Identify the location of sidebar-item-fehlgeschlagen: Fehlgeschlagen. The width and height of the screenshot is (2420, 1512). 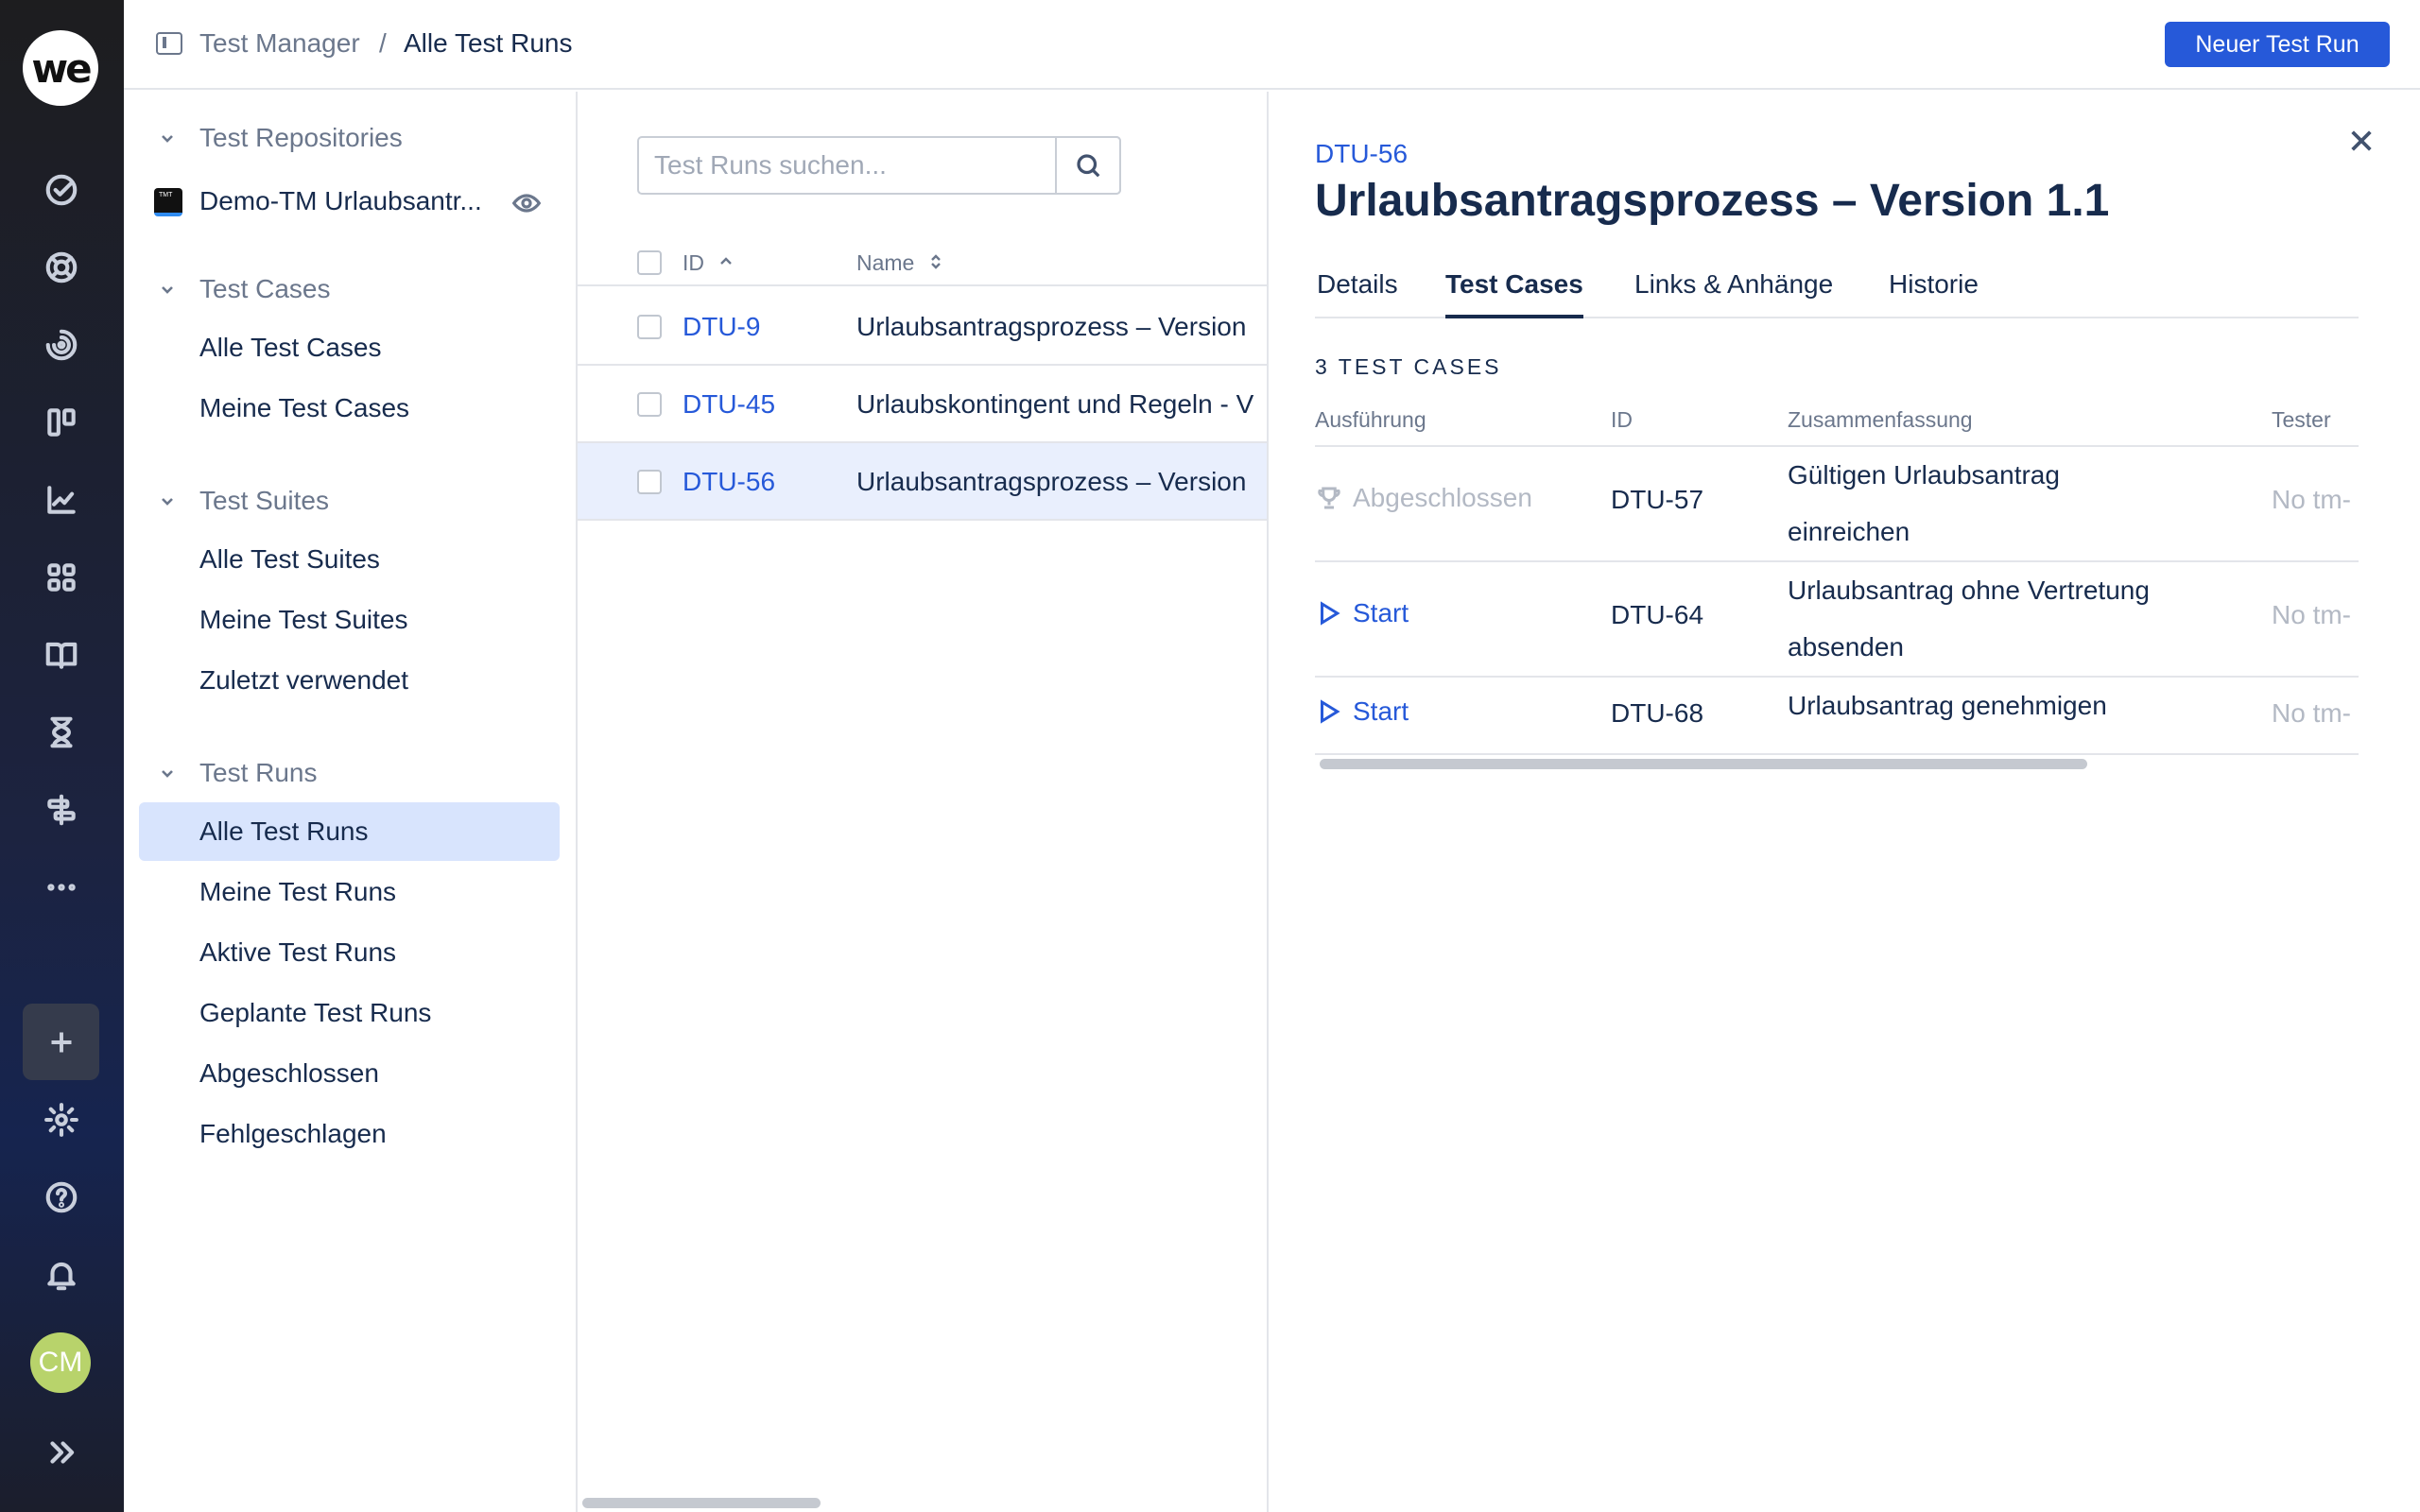
(350, 1134).